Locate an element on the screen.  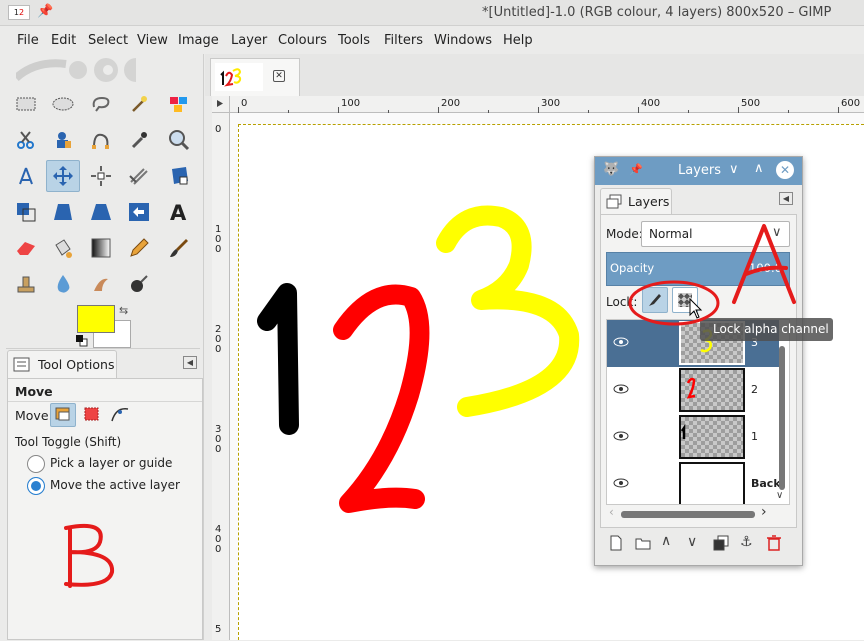
eraser-icon is located at coordinates (26, 248).